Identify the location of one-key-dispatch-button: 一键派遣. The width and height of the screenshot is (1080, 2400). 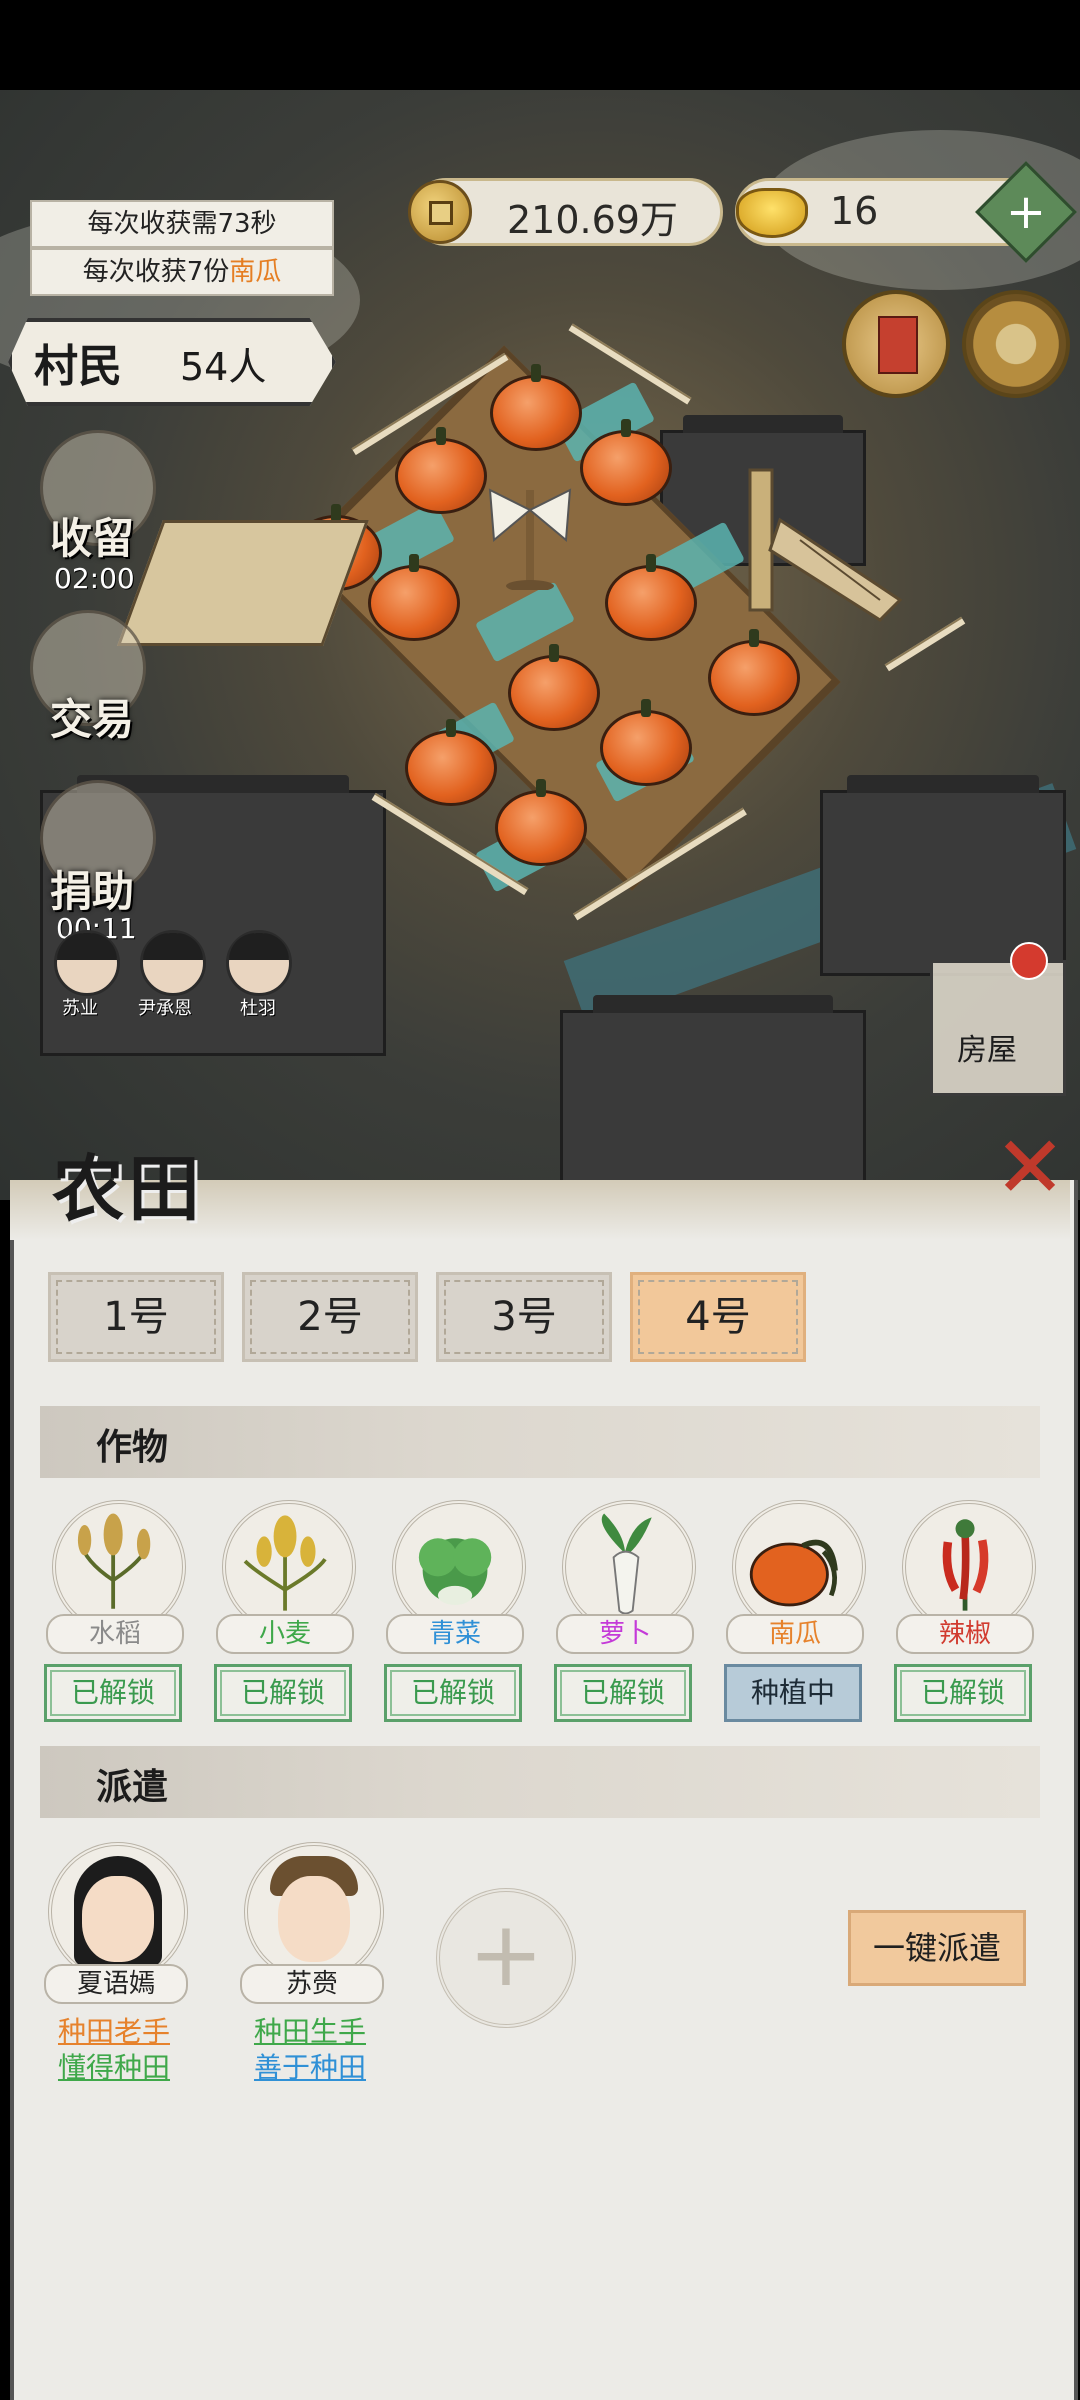
(937, 1948).